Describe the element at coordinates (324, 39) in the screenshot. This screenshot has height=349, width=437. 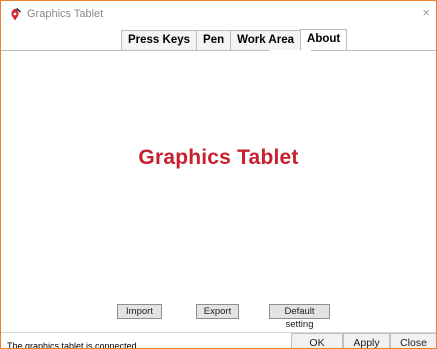
I see `tab-about: About` at that location.